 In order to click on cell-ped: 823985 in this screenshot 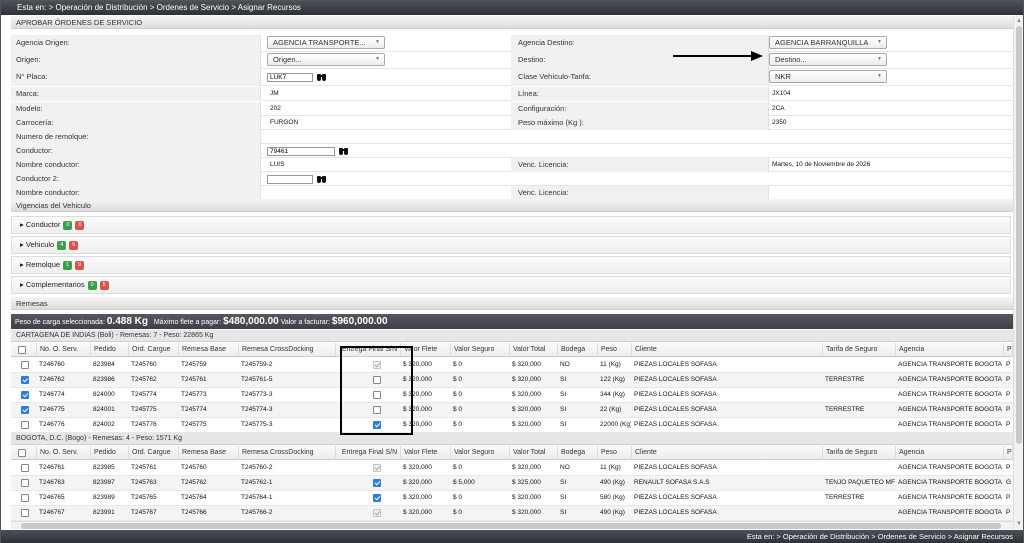, I will do `click(104, 467)`.